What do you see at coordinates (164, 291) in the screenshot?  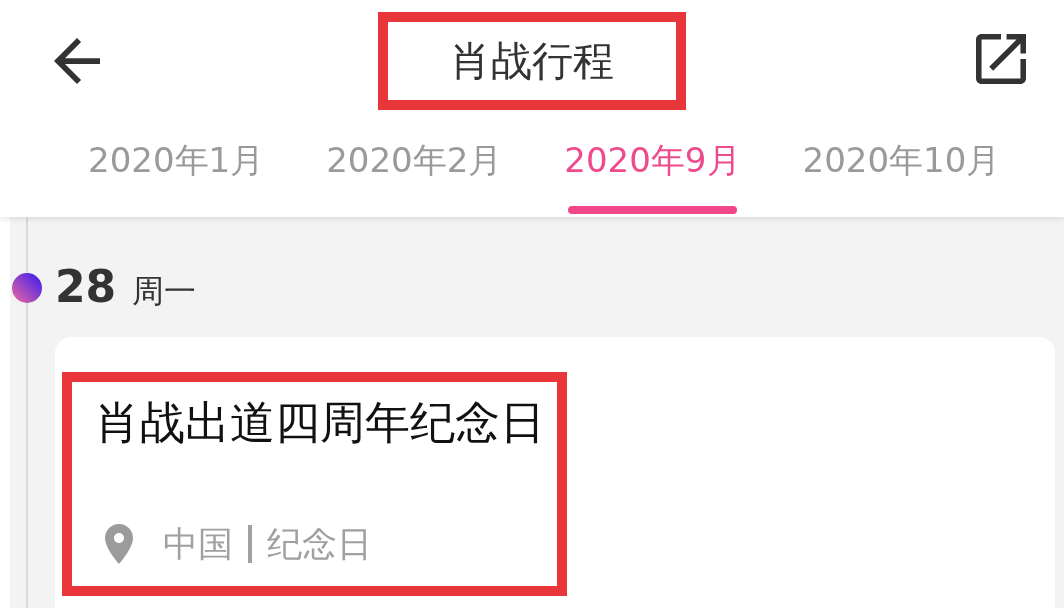 I see `weekday-label: 周一` at bounding box center [164, 291].